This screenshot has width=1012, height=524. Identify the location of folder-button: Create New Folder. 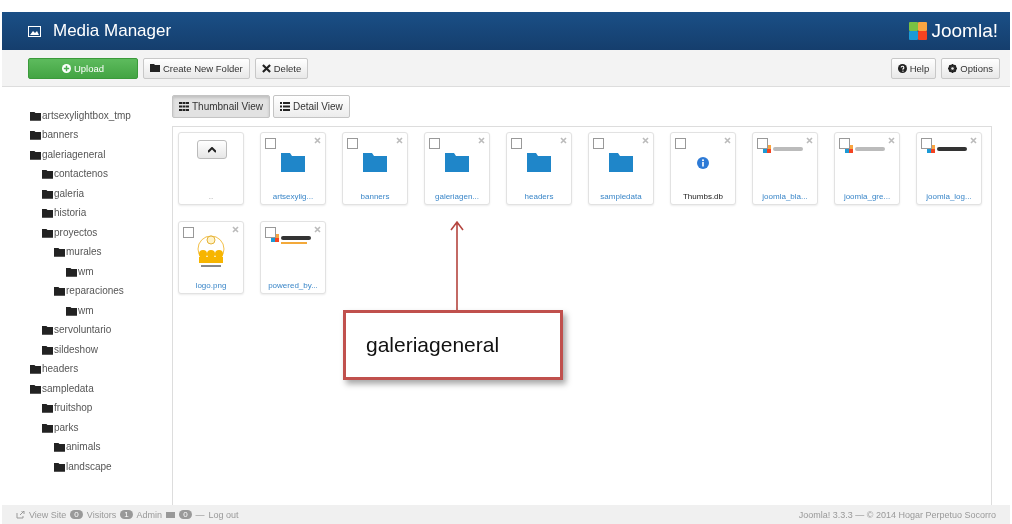
(196, 68).